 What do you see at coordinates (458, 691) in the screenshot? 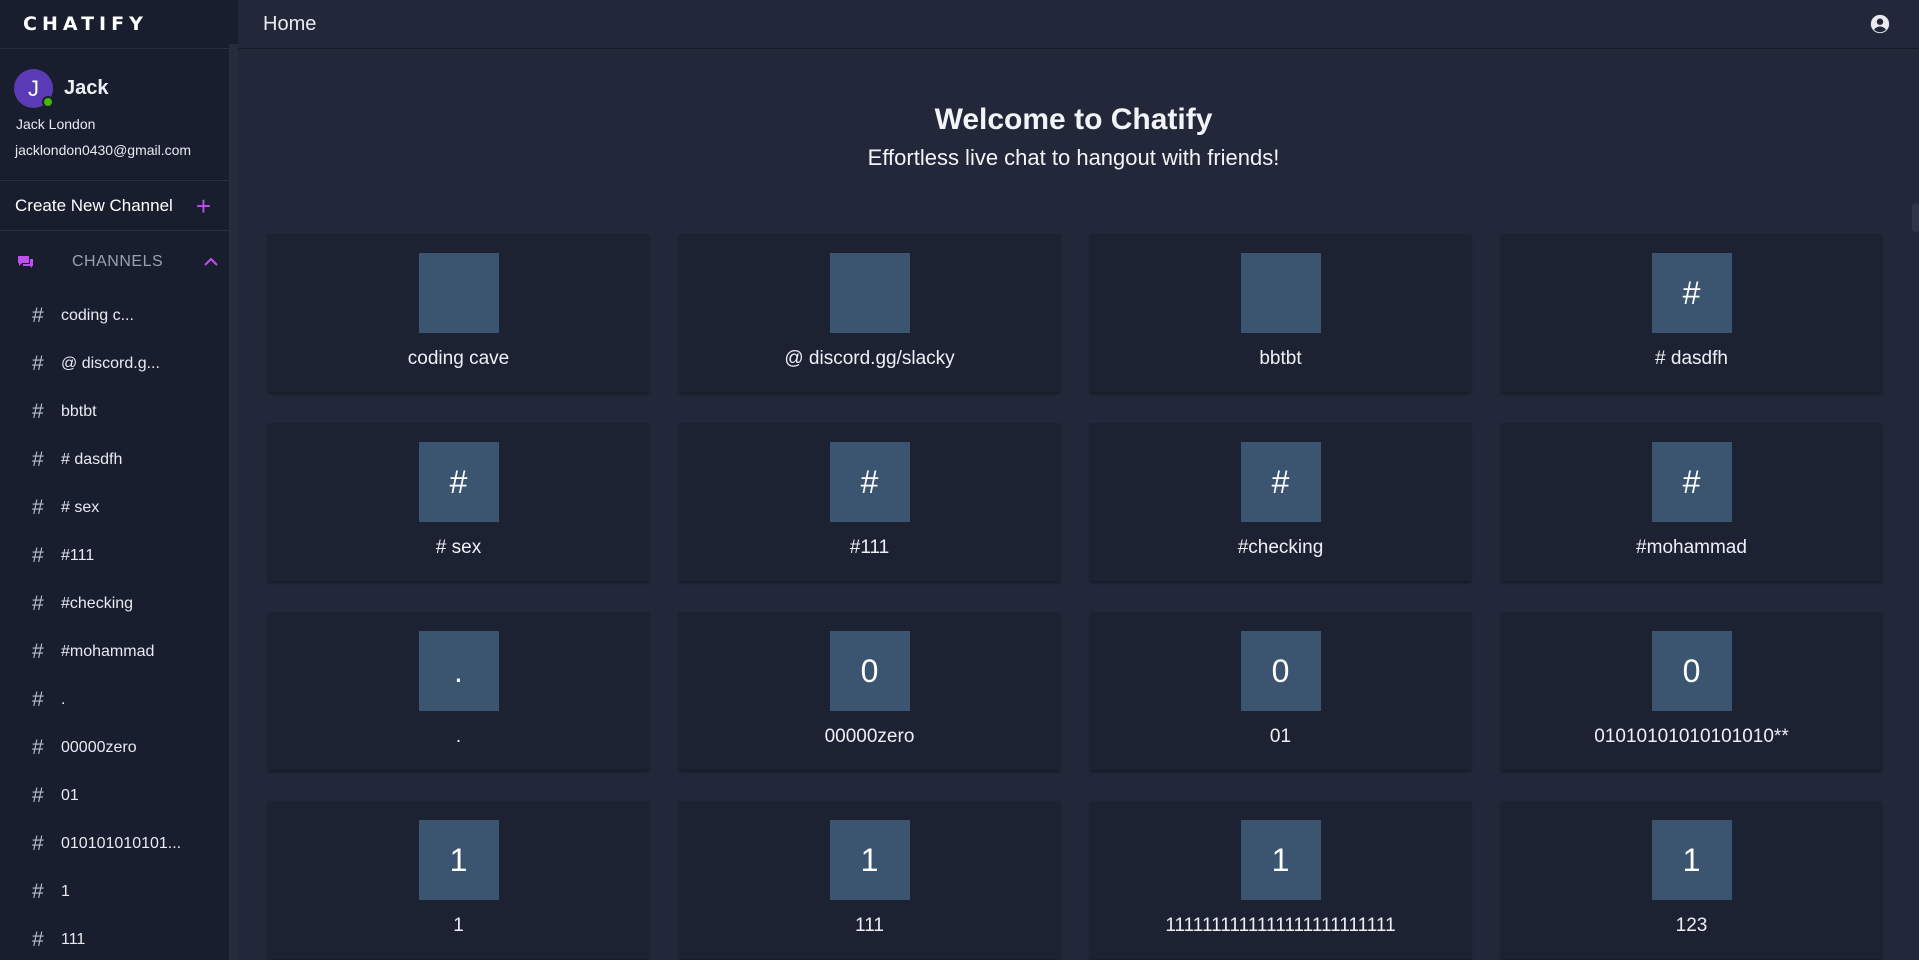
I see `channel-card: ..` at bounding box center [458, 691].